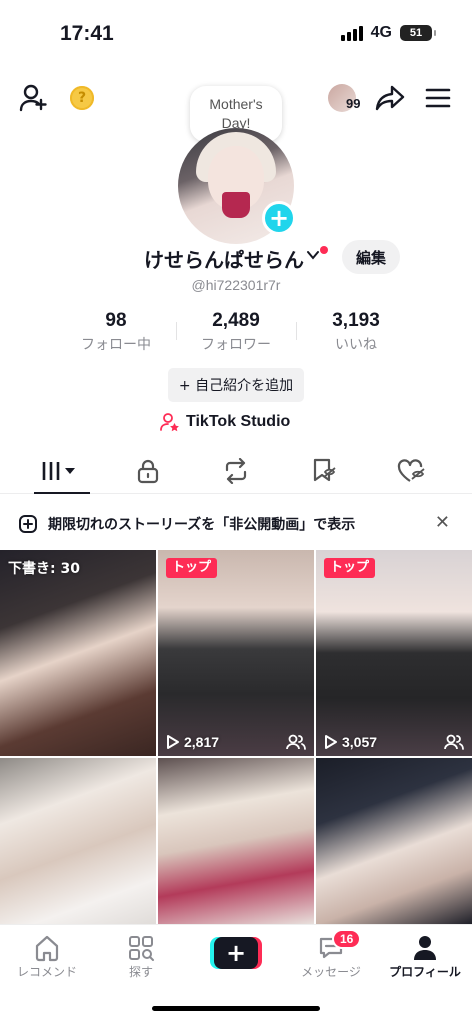 The image size is (472, 1024). What do you see at coordinates (236, 34) in the screenshot?
I see `status-bar: 17:41 4G 51` at bounding box center [236, 34].